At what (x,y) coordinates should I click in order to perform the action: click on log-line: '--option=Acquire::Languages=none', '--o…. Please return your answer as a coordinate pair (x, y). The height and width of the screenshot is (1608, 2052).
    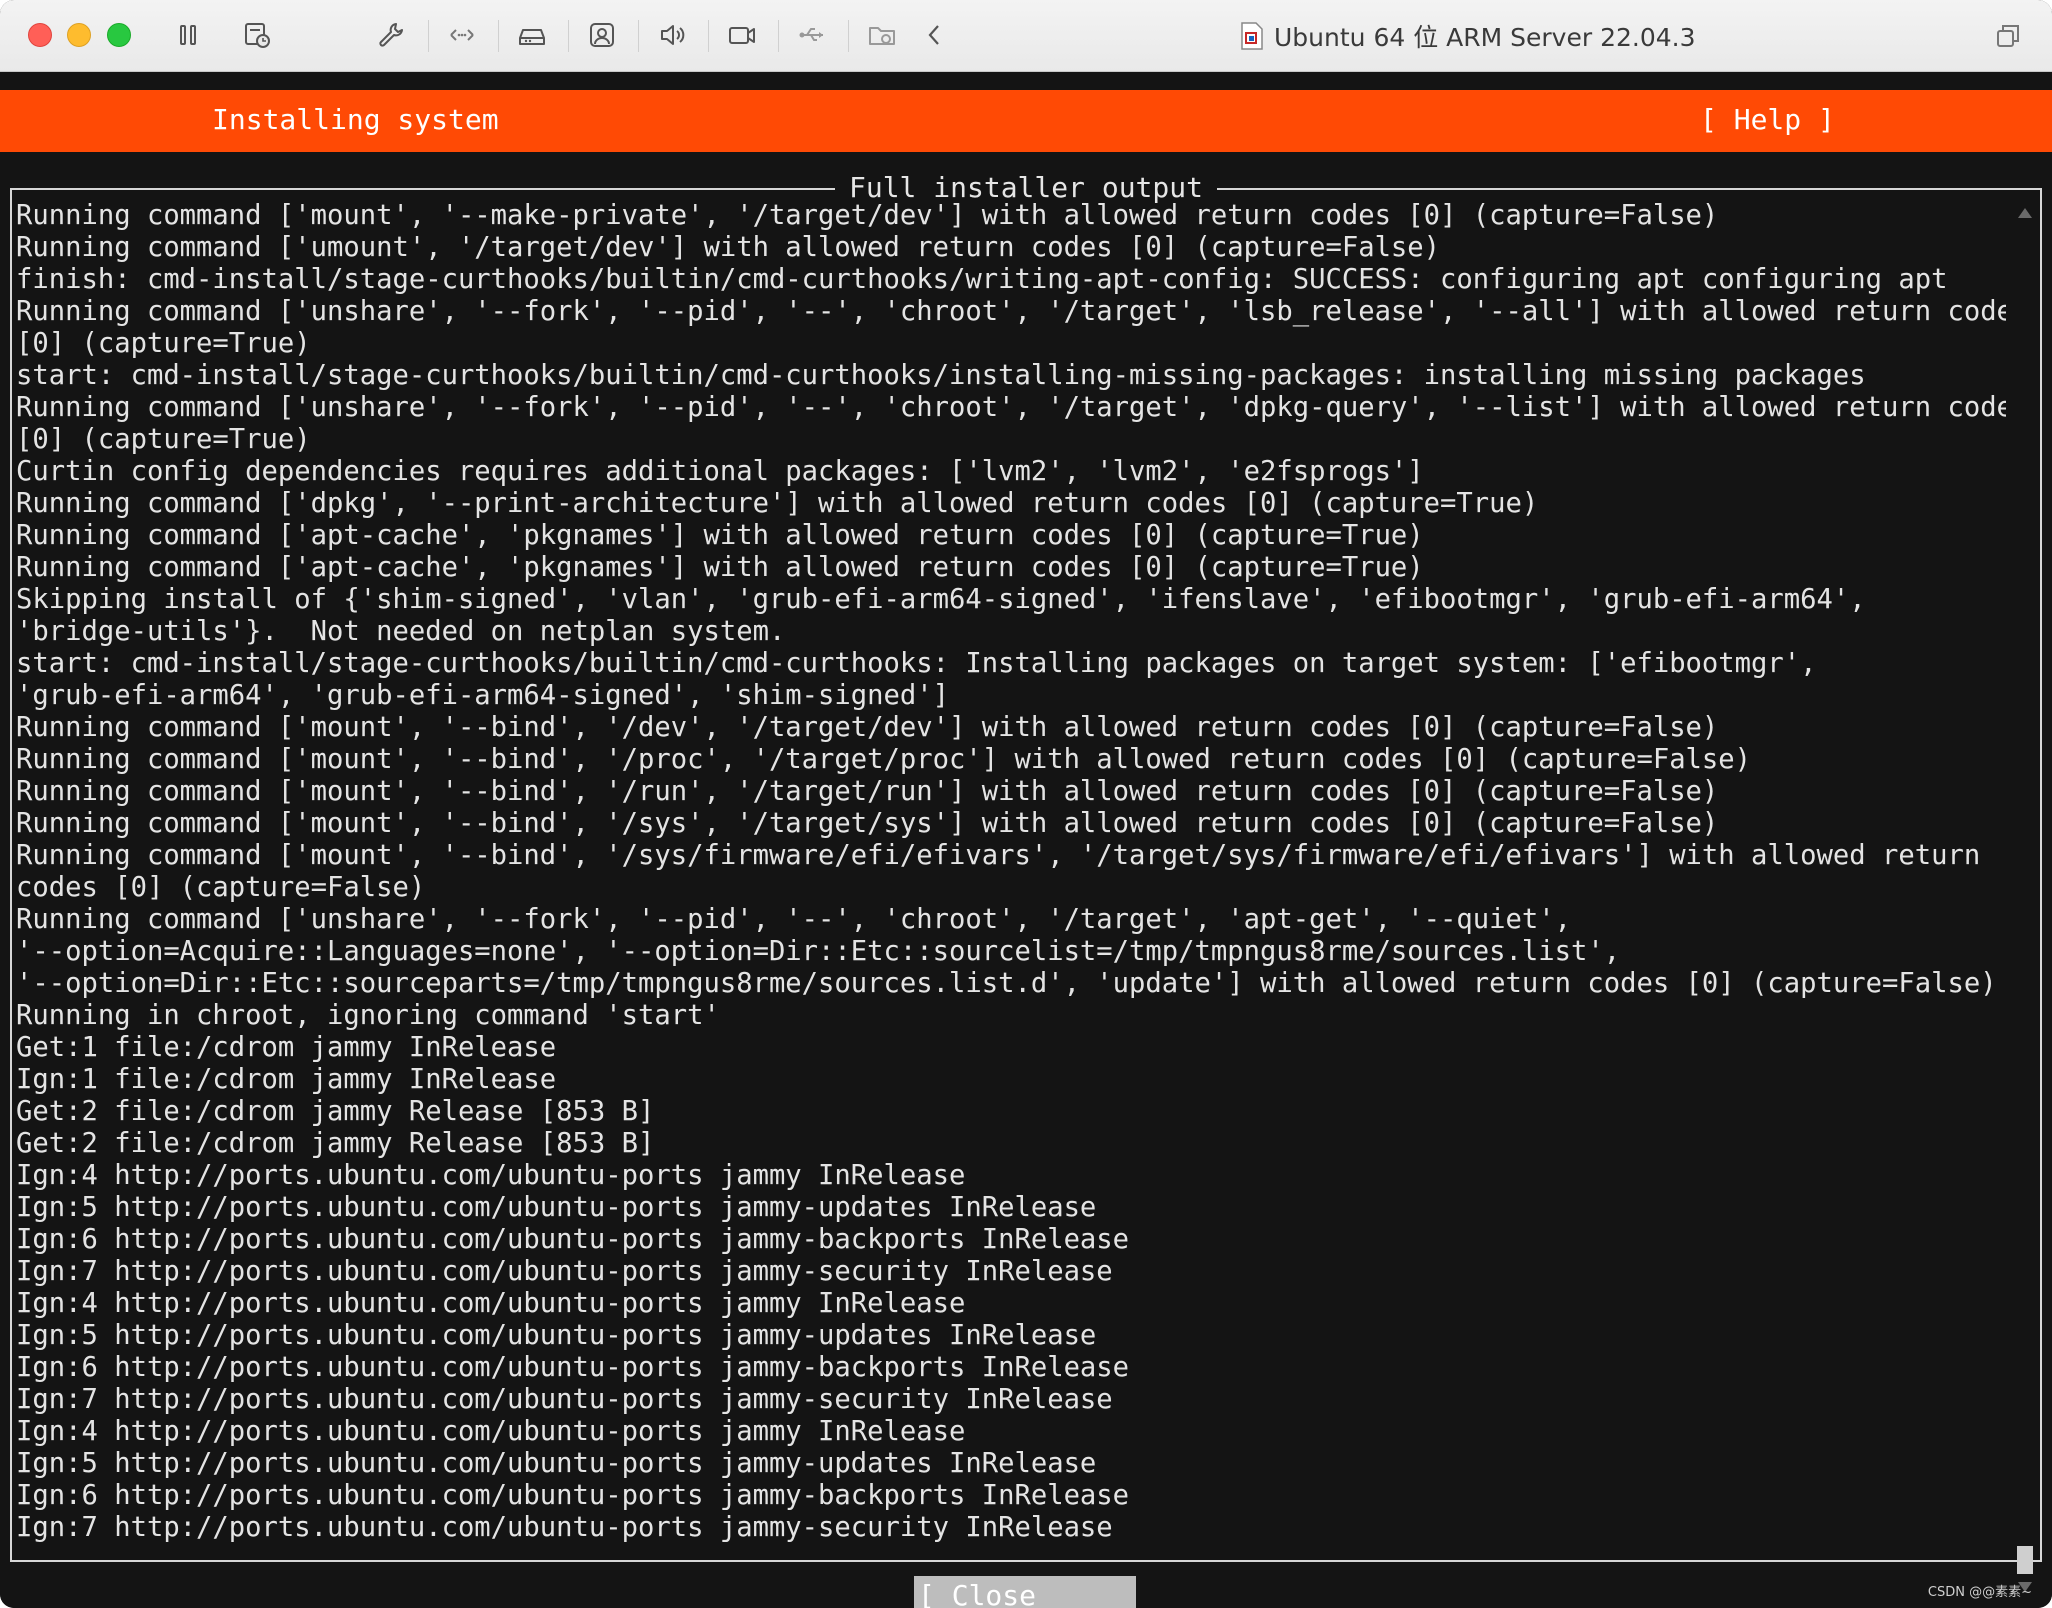
    Looking at the image, I should click on (818, 951).